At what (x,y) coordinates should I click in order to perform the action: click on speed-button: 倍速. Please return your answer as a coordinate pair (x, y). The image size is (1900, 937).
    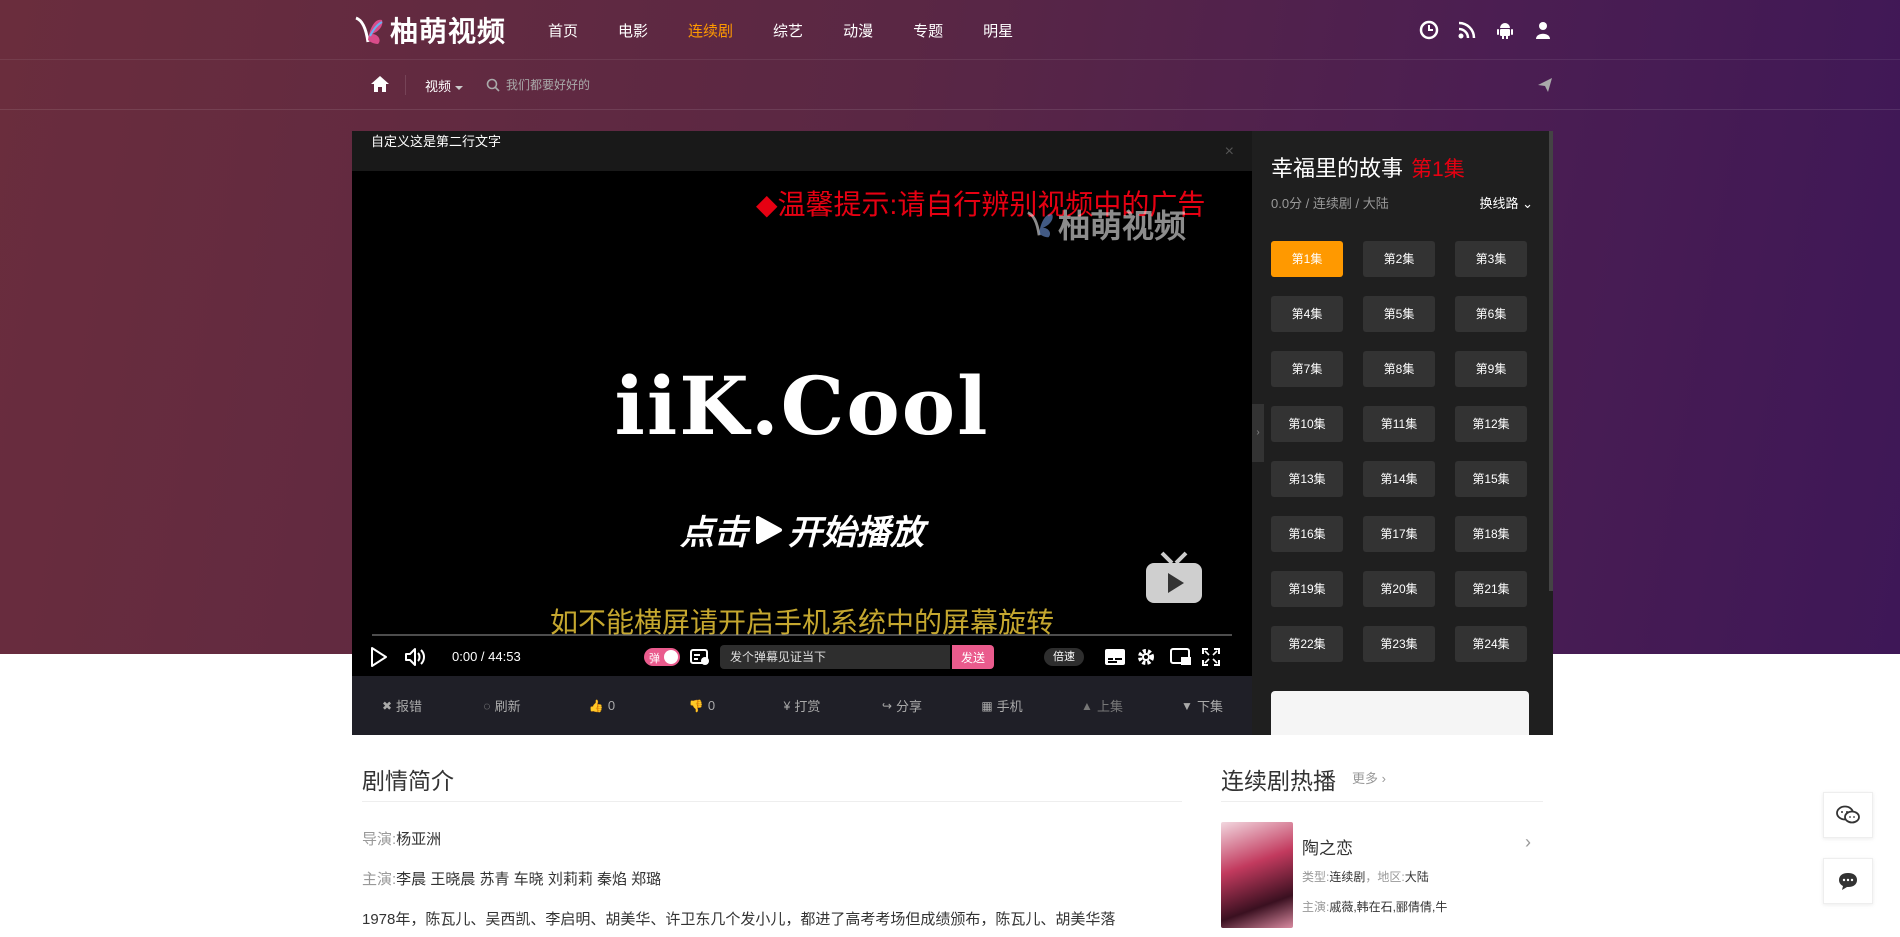
    Looking at the image, I should click on (1064, 657).